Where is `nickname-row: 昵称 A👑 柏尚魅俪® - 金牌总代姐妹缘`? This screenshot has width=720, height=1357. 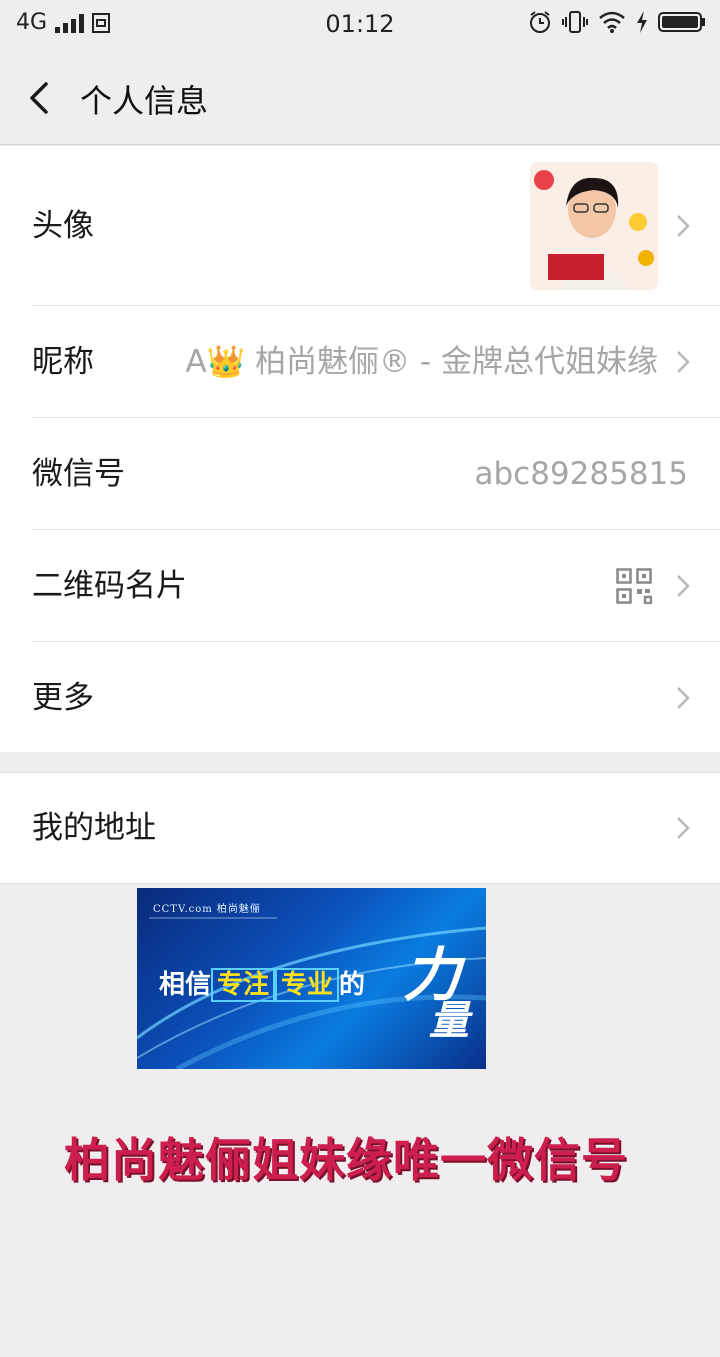
nickname-row: 昵称 A👑 柏尚魅俪® - 金牌总代姐妹缘 is located at coordinates (360, 362).